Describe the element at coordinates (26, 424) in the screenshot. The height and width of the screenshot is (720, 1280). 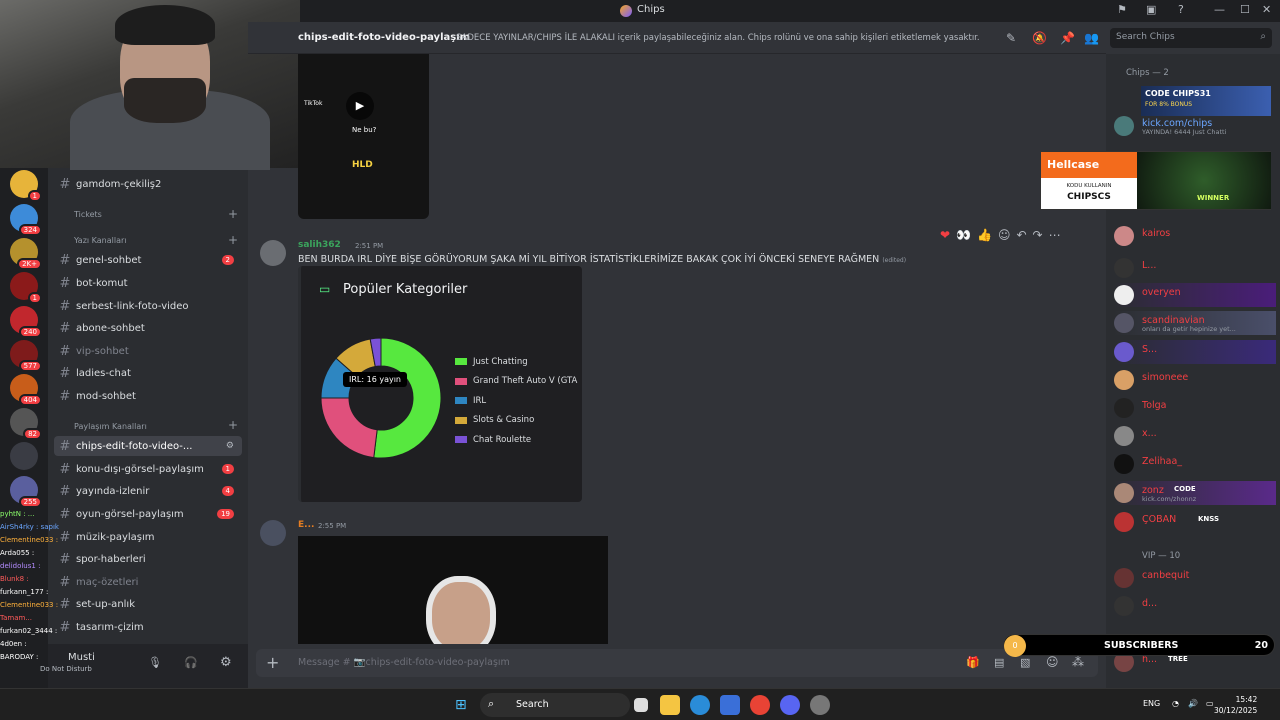
I see `server-icon: 82` at that location.